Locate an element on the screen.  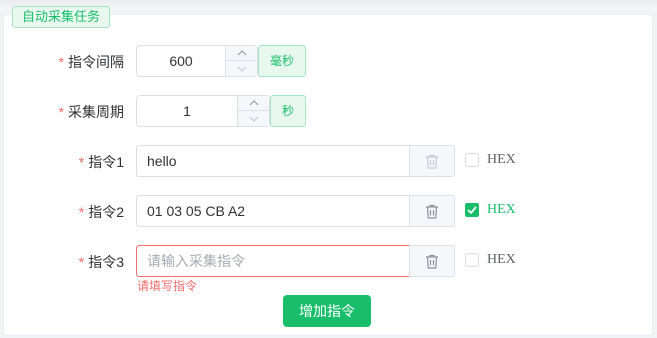
command-1-value: hello is located at coordinates (162, 161).